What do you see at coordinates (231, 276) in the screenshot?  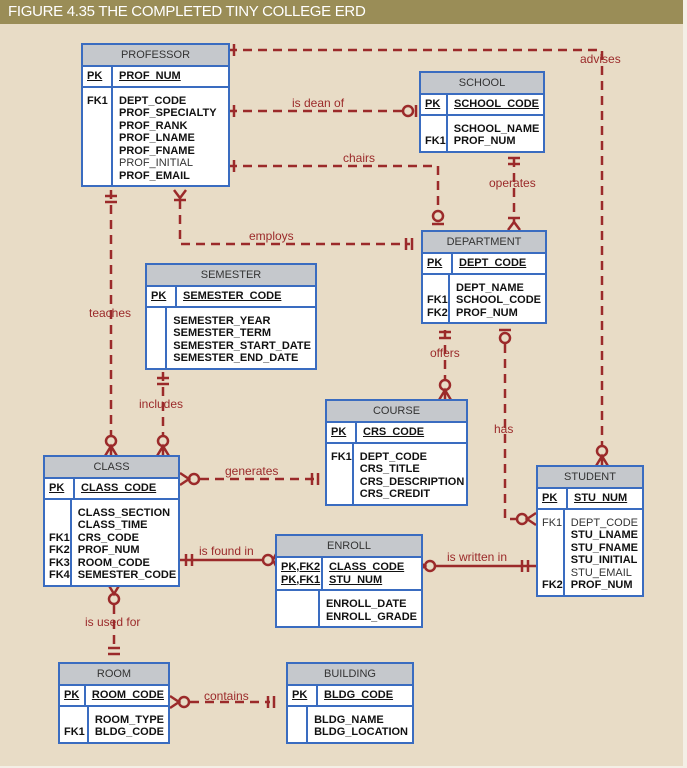 I see `entity-name: SEMESTER` at bounding box center [231, 276].